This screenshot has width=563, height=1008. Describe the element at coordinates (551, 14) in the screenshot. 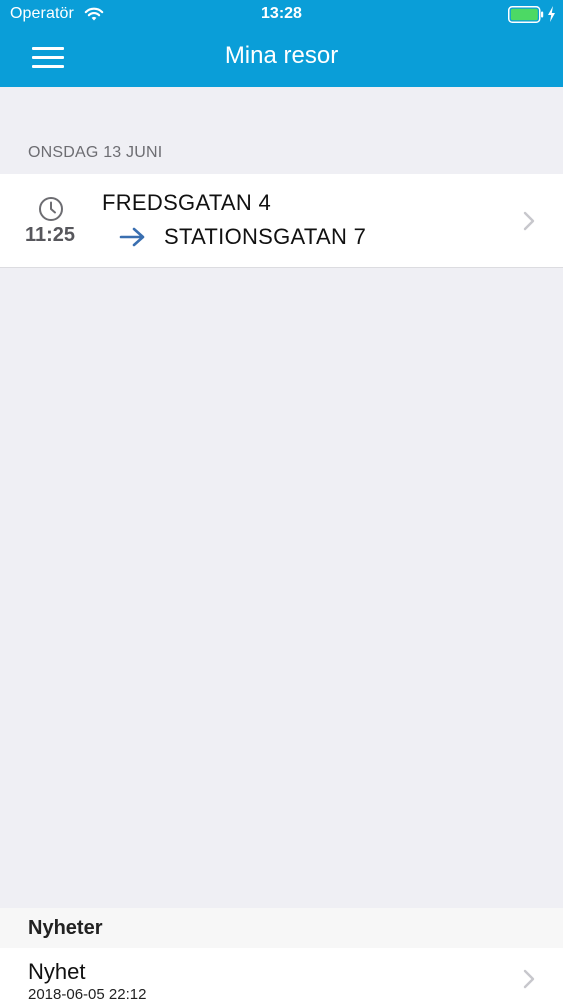

I see `charging-bolt-icon` at that location.